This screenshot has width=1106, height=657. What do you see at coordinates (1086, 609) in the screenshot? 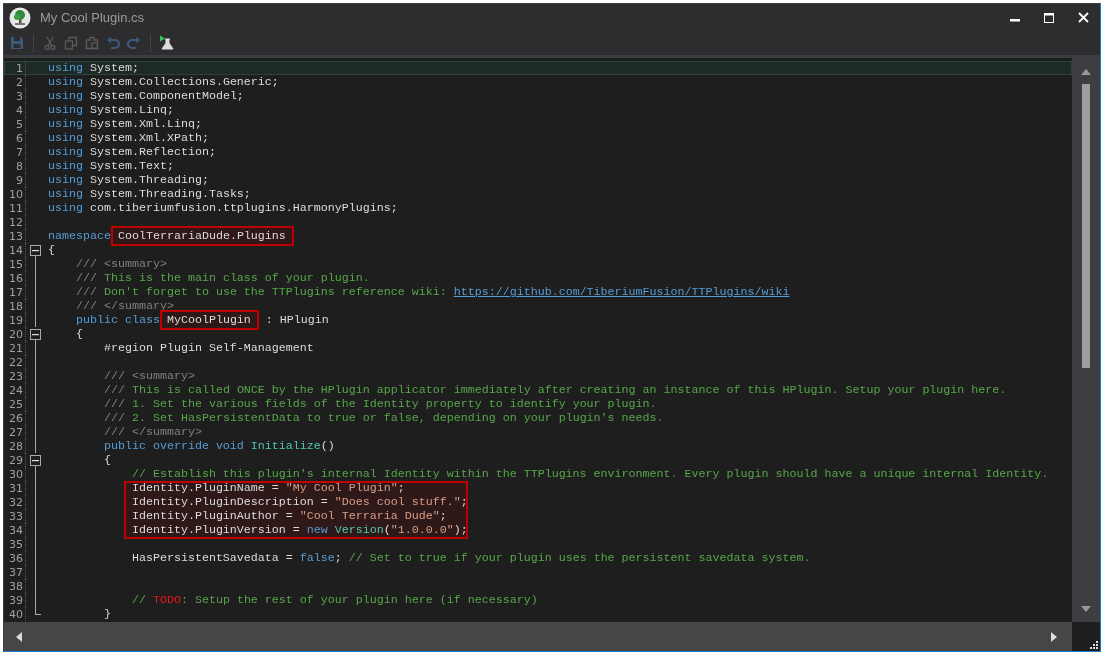
I see `scroll-down-icon` at bounding box center [1086, 609].